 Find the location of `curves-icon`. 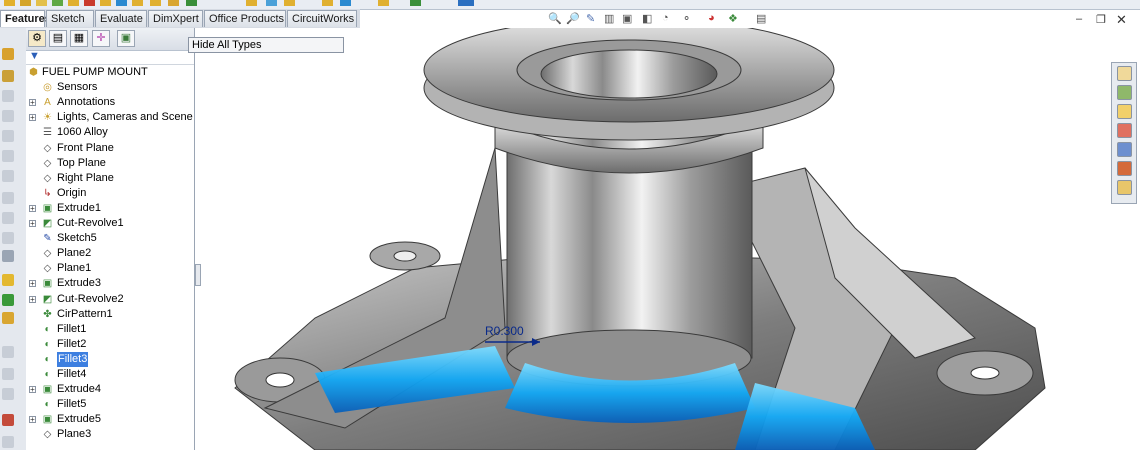

curves-icon is located at coordinates (8, 394).